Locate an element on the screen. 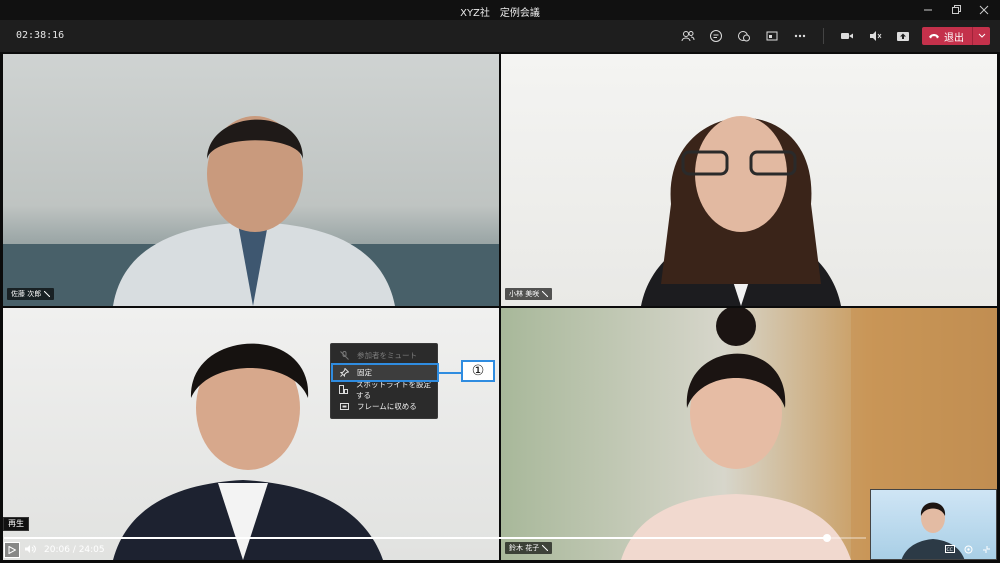 The height and width of the screenshot is (563, 1000). participant-name: 佐藤 次郎 is located at coordinates (26, 294).